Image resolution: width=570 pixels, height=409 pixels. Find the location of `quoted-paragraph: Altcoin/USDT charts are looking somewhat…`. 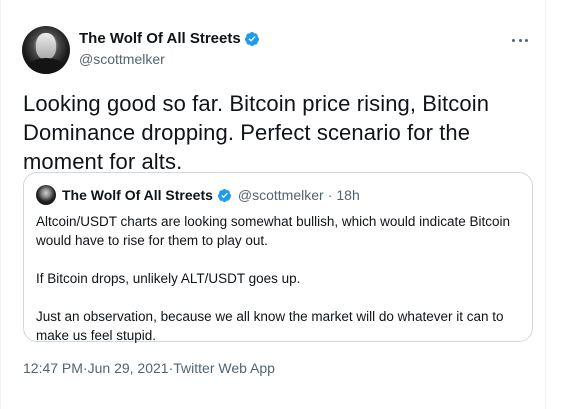

quoted-paragraph: Altcoin/USDT charts are looking somewhat… is located at coordinates (273, 231).